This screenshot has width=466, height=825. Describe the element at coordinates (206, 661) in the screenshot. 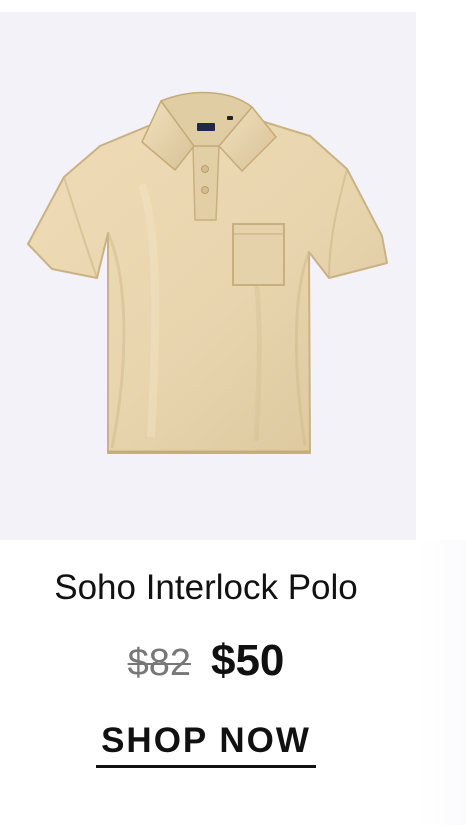

I see `price-row: $82 $50` at that location.